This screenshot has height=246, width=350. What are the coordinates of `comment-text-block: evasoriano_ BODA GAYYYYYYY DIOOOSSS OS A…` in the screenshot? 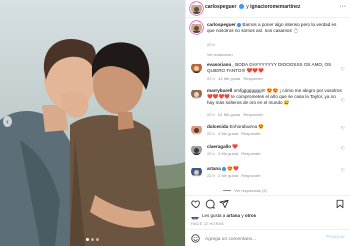 It's located at (275, 68).